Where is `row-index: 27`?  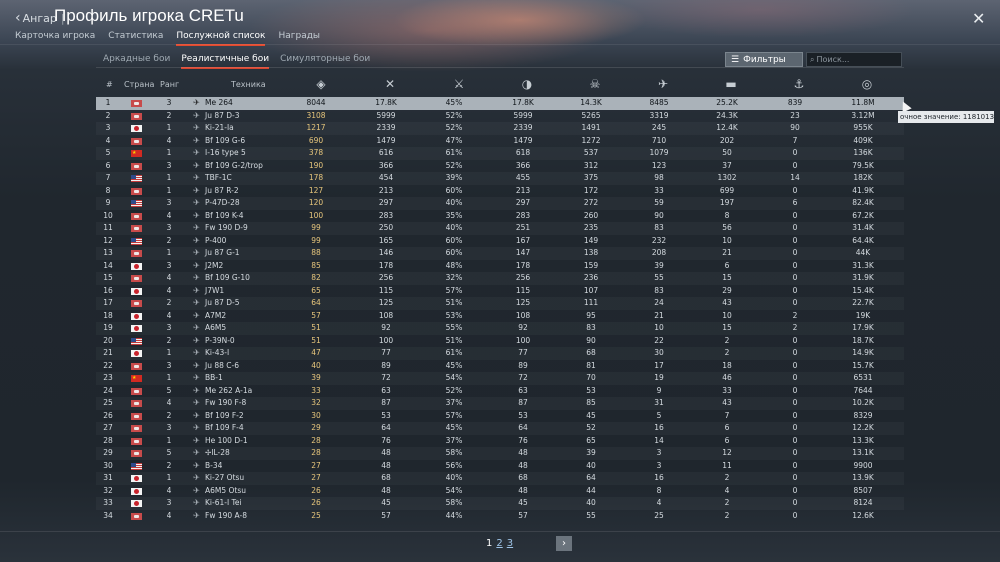
row-index: 27 is located at coordinates (108, 427).